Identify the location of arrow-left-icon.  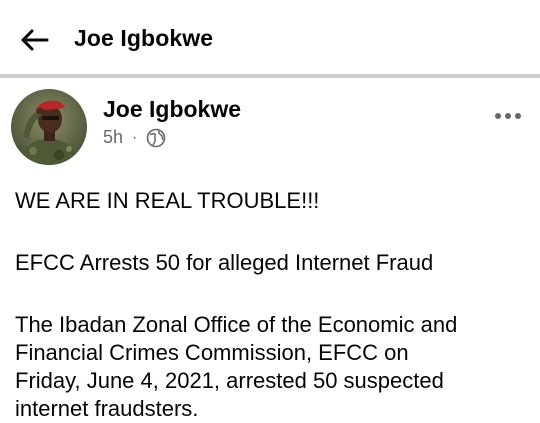
(35, 40).